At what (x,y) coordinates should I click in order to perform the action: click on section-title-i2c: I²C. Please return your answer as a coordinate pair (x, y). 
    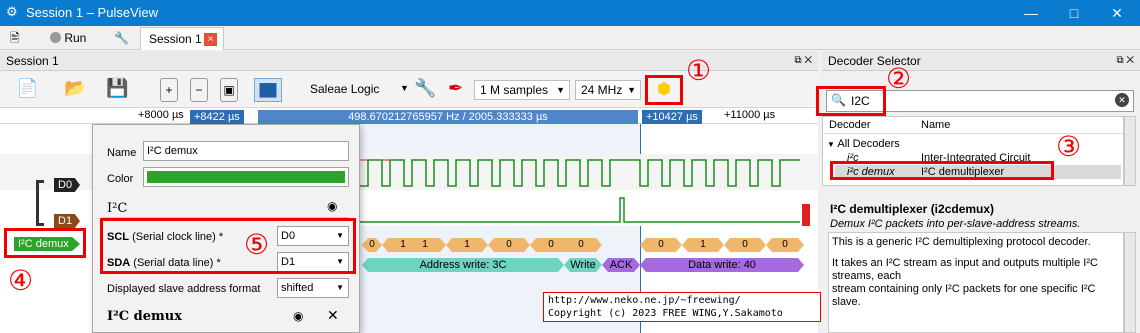
    Looking at the image, I should click on (117, 208).